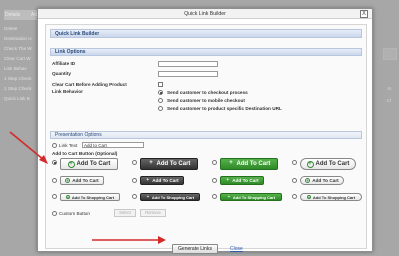  I want to click on close-link: Close, so click(236, 249).